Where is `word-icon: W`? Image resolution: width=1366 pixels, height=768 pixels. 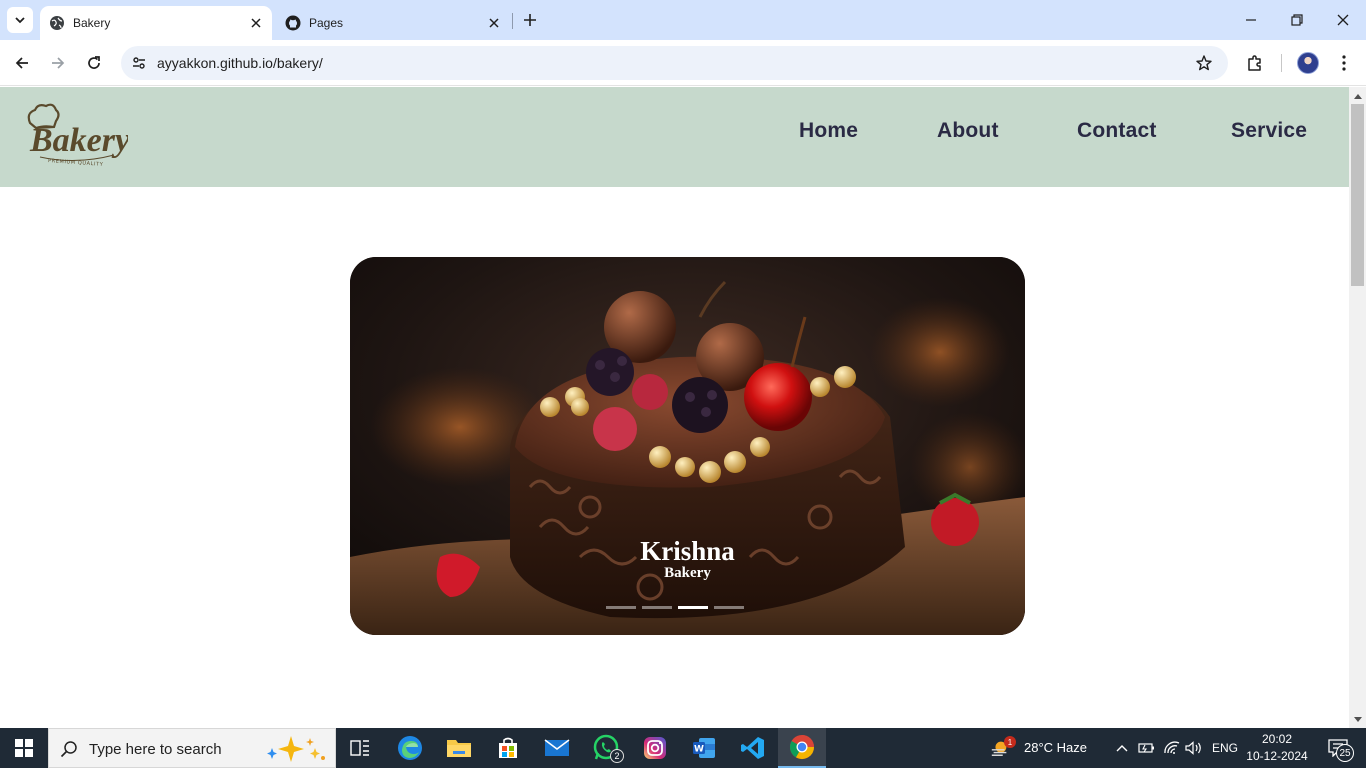
word-icon: W is located at coordinates (704, 748).